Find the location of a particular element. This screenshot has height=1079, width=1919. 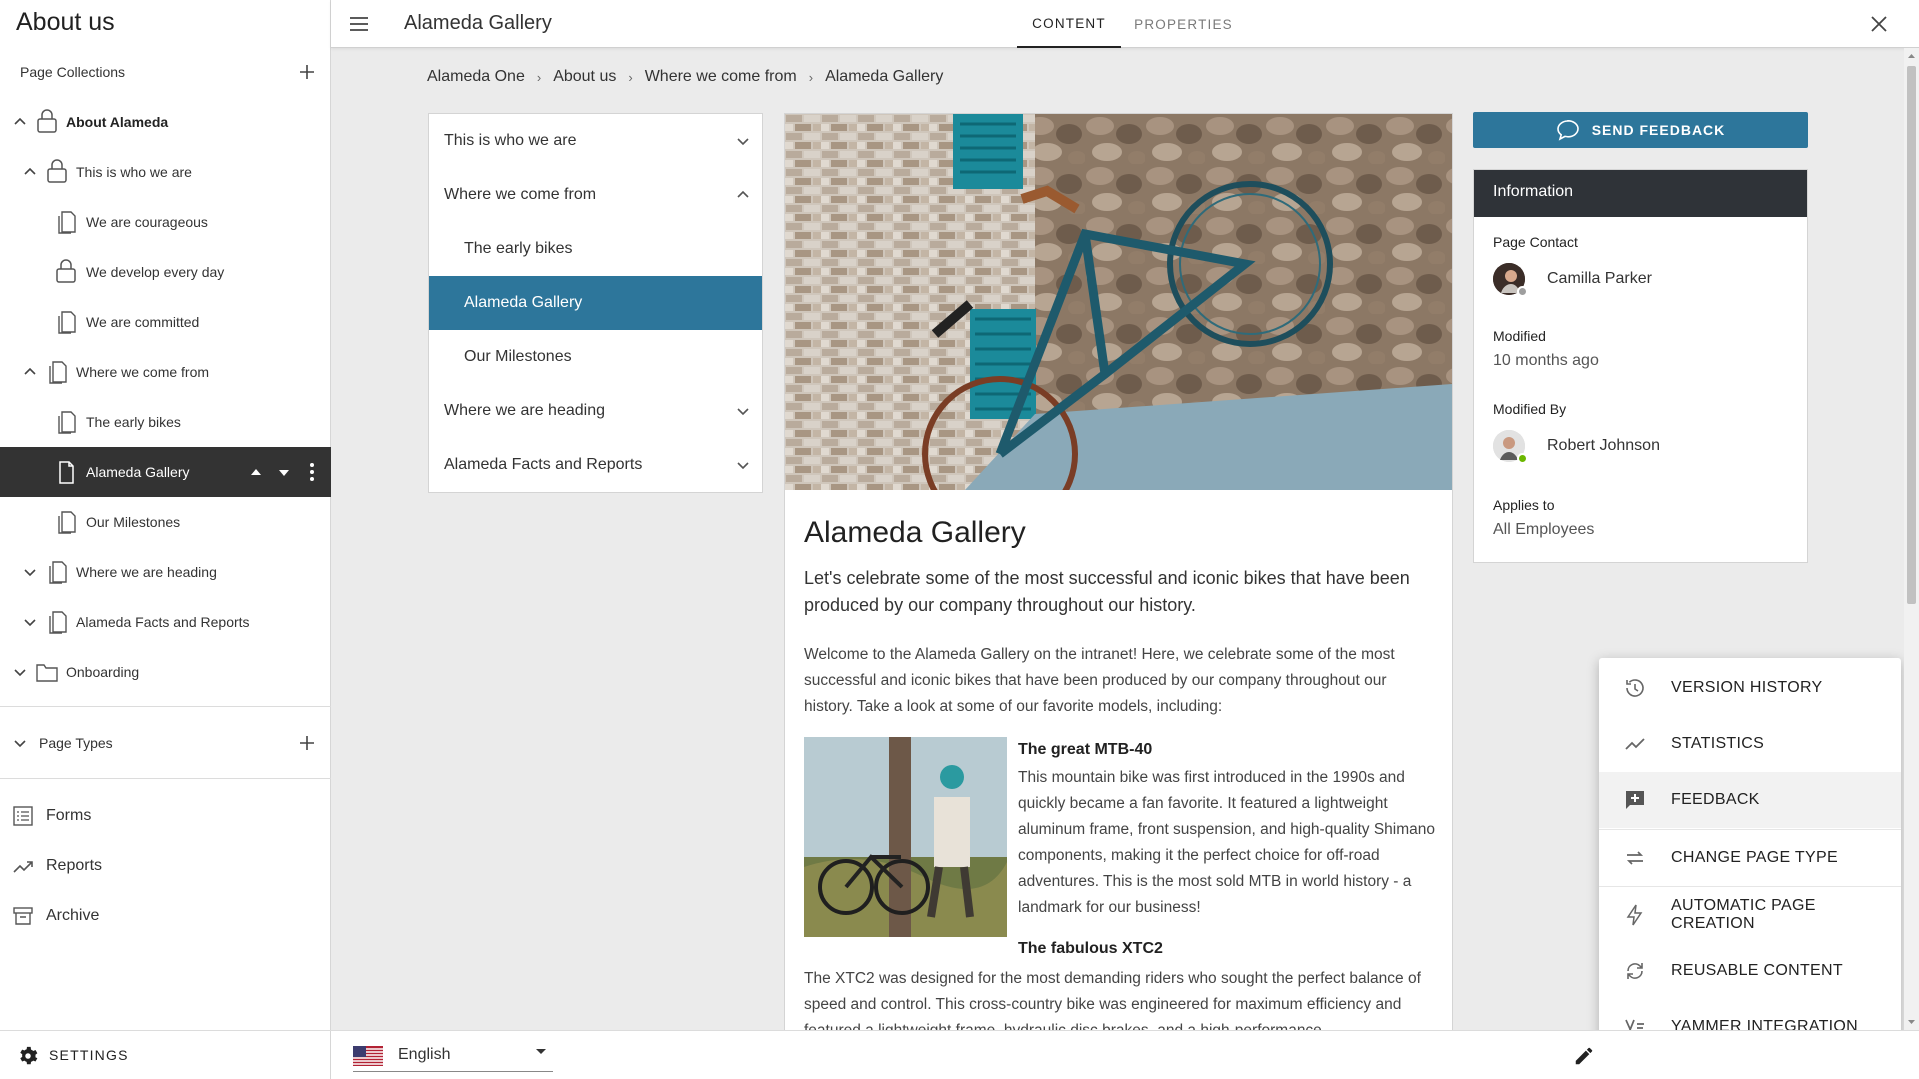

page-nav-item: Where we come from is located at coordinates (595, 195).